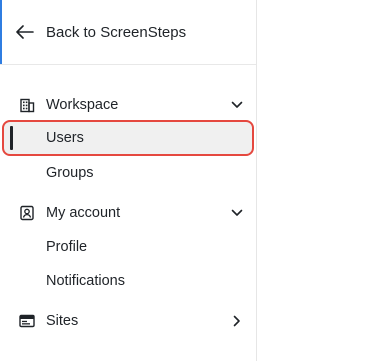 The width and height of the screenshot is (371, 361). Describe the element at coordinates (27, 321) in the screenshot. I see `window-icon` at that location.